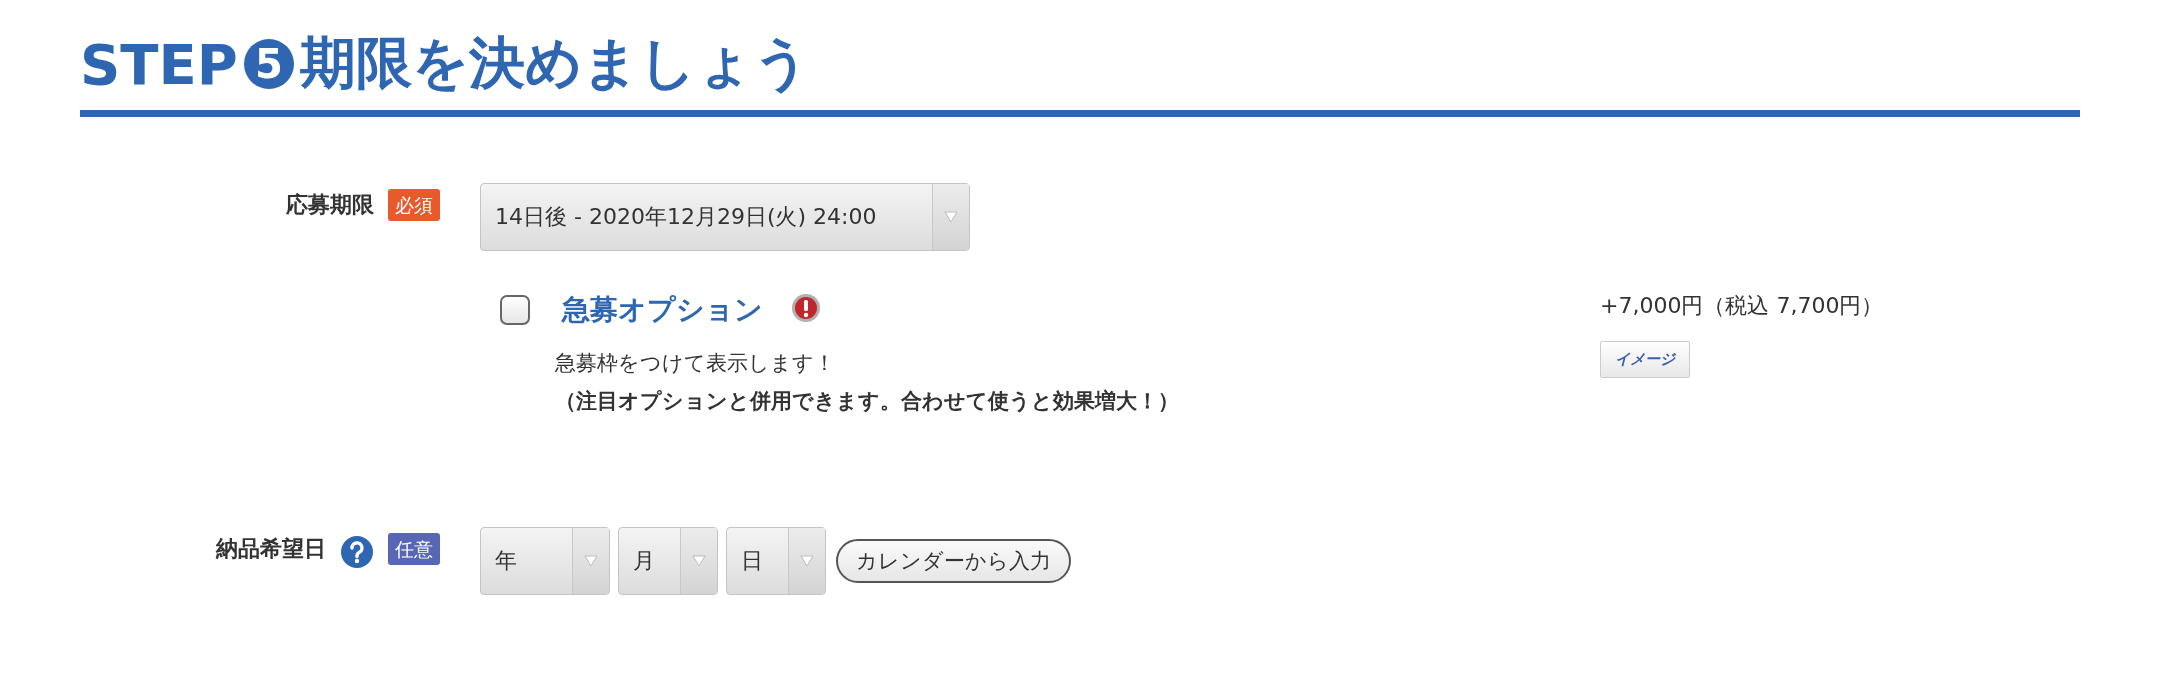 Image resolution: width=2160 pixels, height=693 pixels. What do you see at coordinates (806, 308) in the screenshot?
I see `alert-icon` at bounding box center [806, 308].